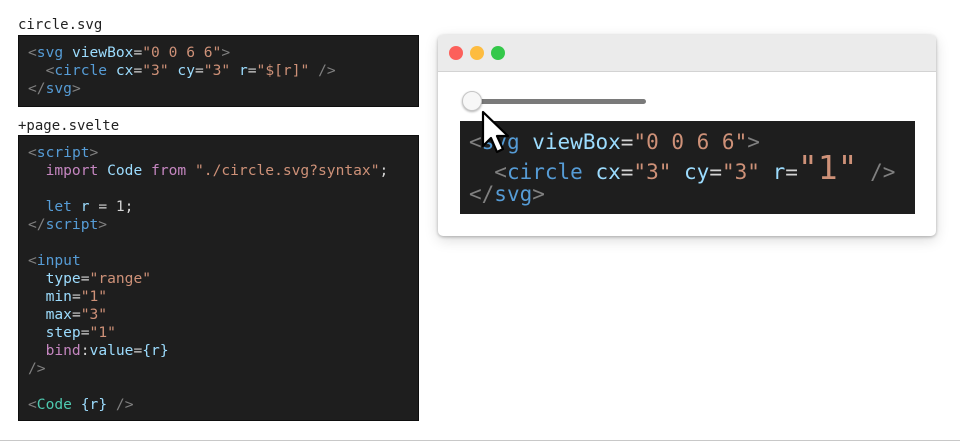 The height and width of the screenshot is (444, 960). What do you see at coordinates (37, 368) in the screenshot?
I see `code-line: />` at bounding box center [37, 368].